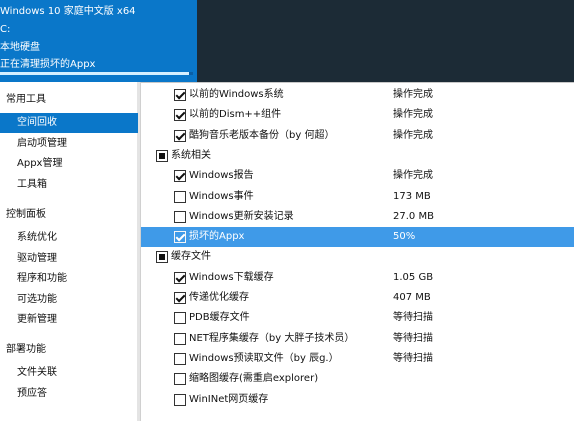  What do you see at coordinates (69, 123) in the screenshot?
I see `sidebar-item: 空间回收` at bounding box center [69, 123].